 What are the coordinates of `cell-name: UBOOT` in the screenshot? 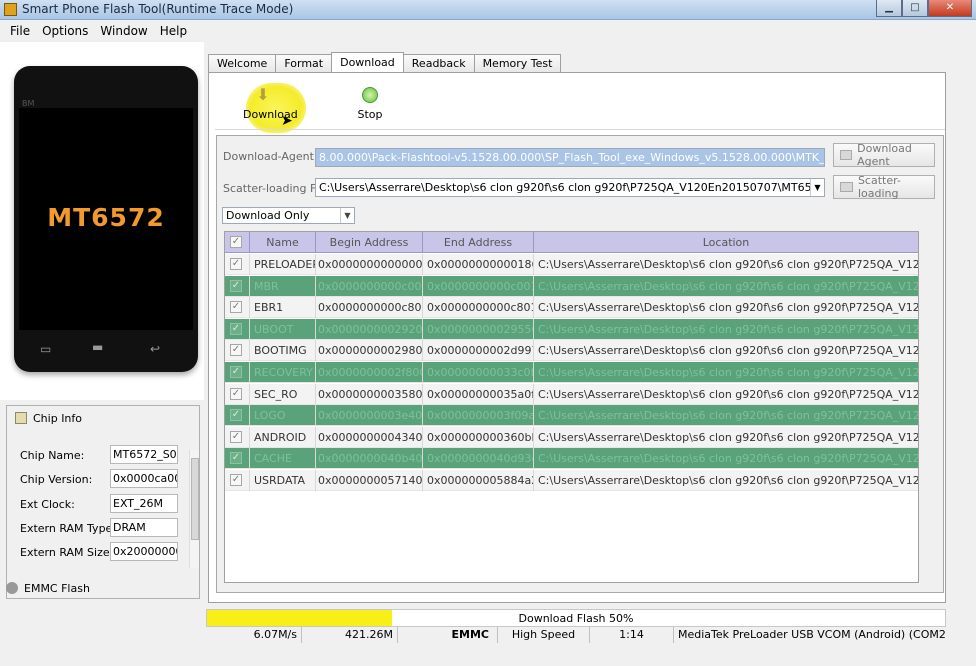 It's located at (283, 329).